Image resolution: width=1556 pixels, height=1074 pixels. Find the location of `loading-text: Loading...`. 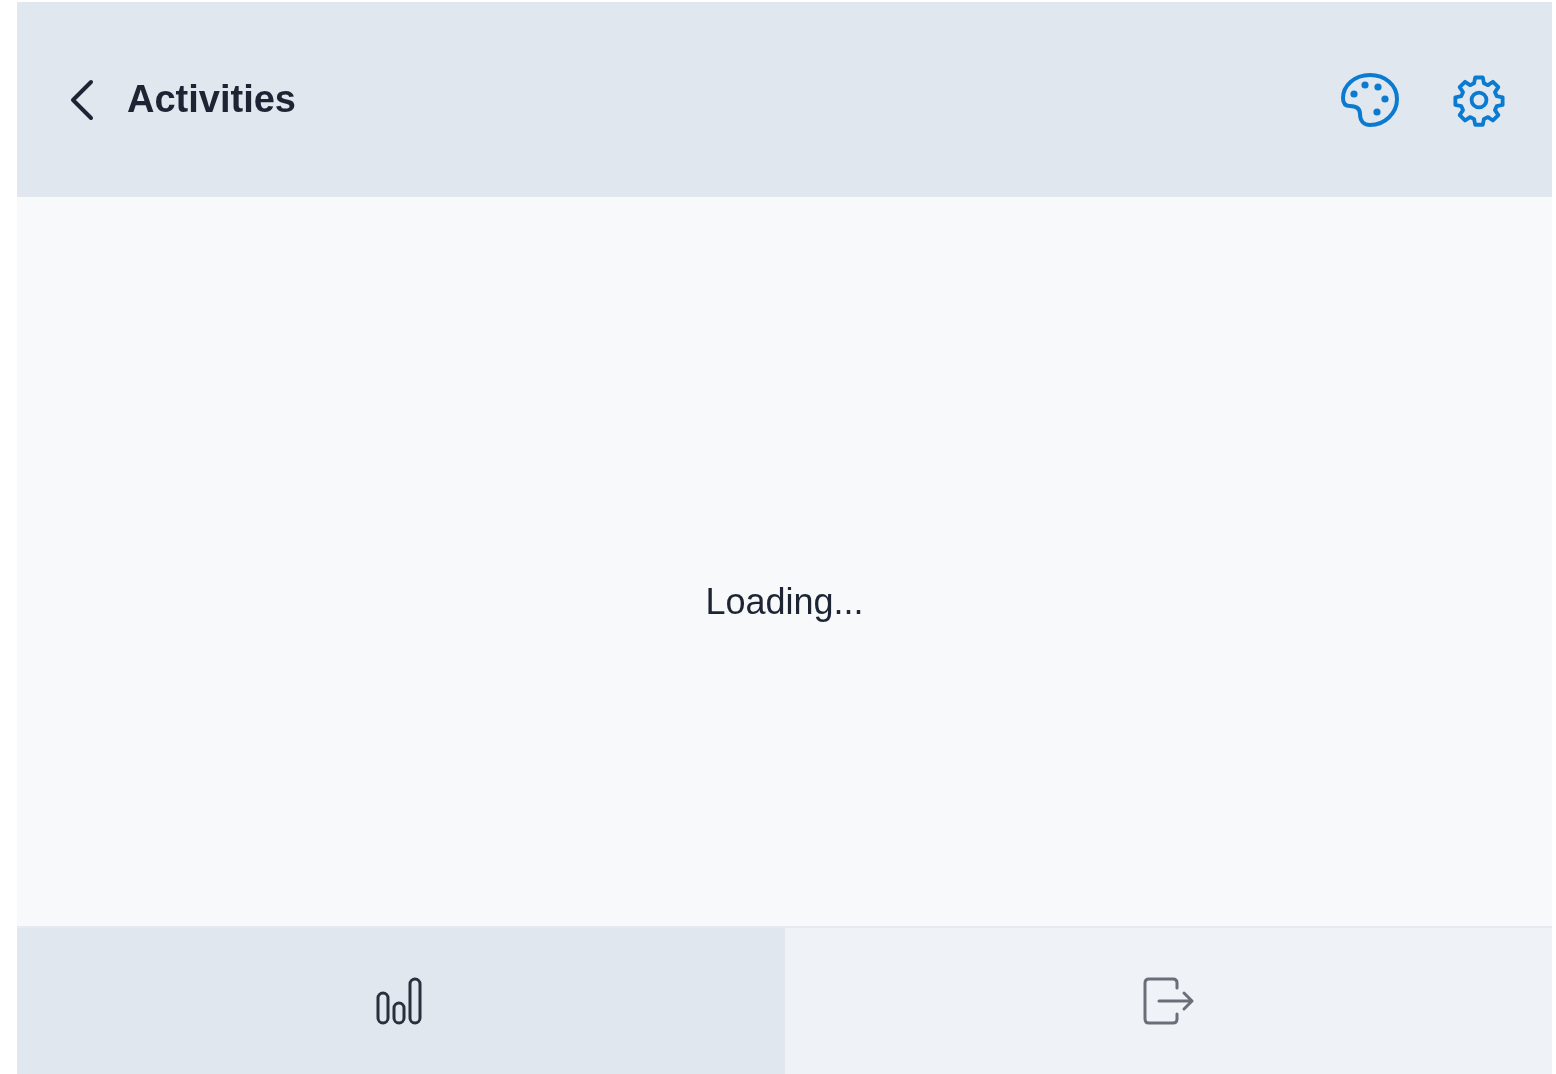

loading-text: Loading... is located at coordinates (784, 601).